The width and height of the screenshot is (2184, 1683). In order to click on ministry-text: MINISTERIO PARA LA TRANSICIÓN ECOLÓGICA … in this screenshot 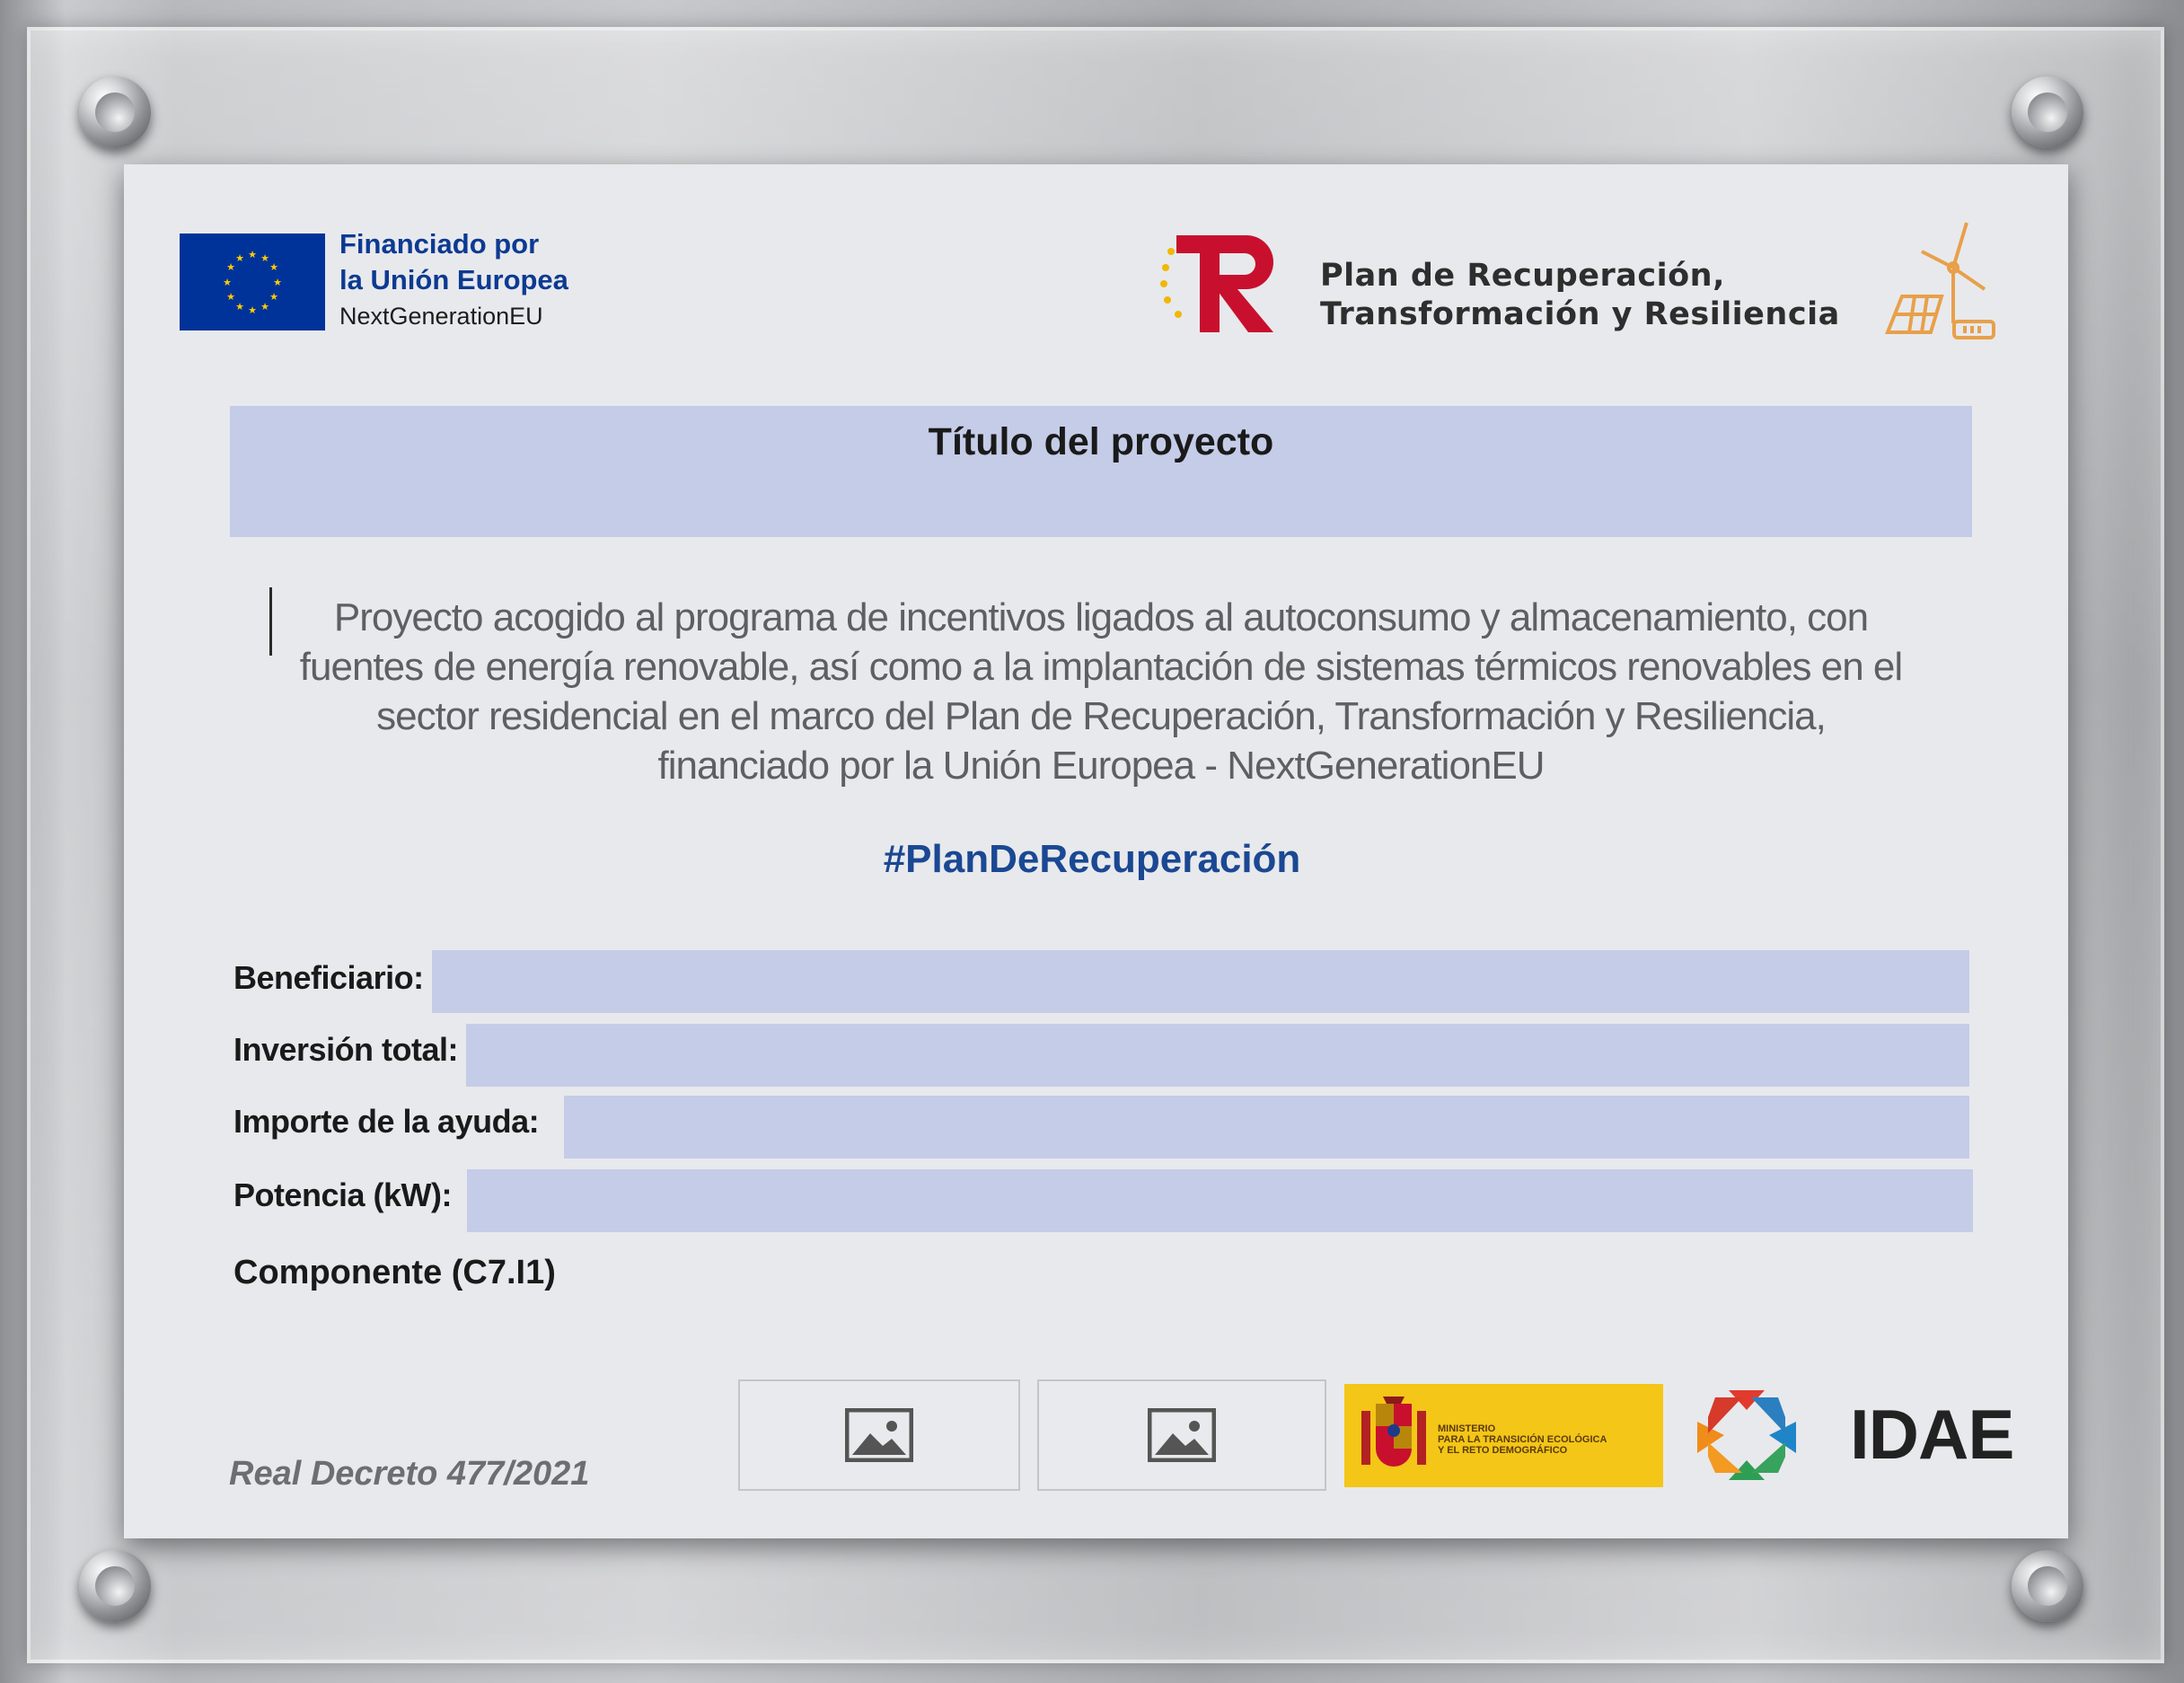, I will do `click(1545, 1440)`.